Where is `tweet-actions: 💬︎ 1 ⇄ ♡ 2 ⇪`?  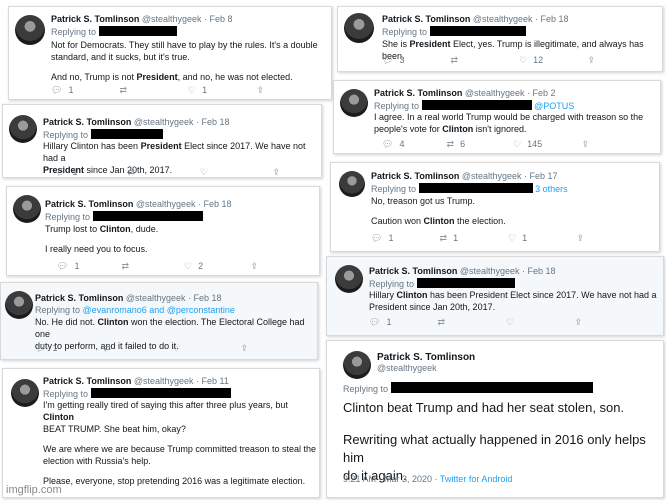
tweet-actions: 💬︎ 1 ⇄ ♡ 2 ⇪ is located at coordinates (188, 266).